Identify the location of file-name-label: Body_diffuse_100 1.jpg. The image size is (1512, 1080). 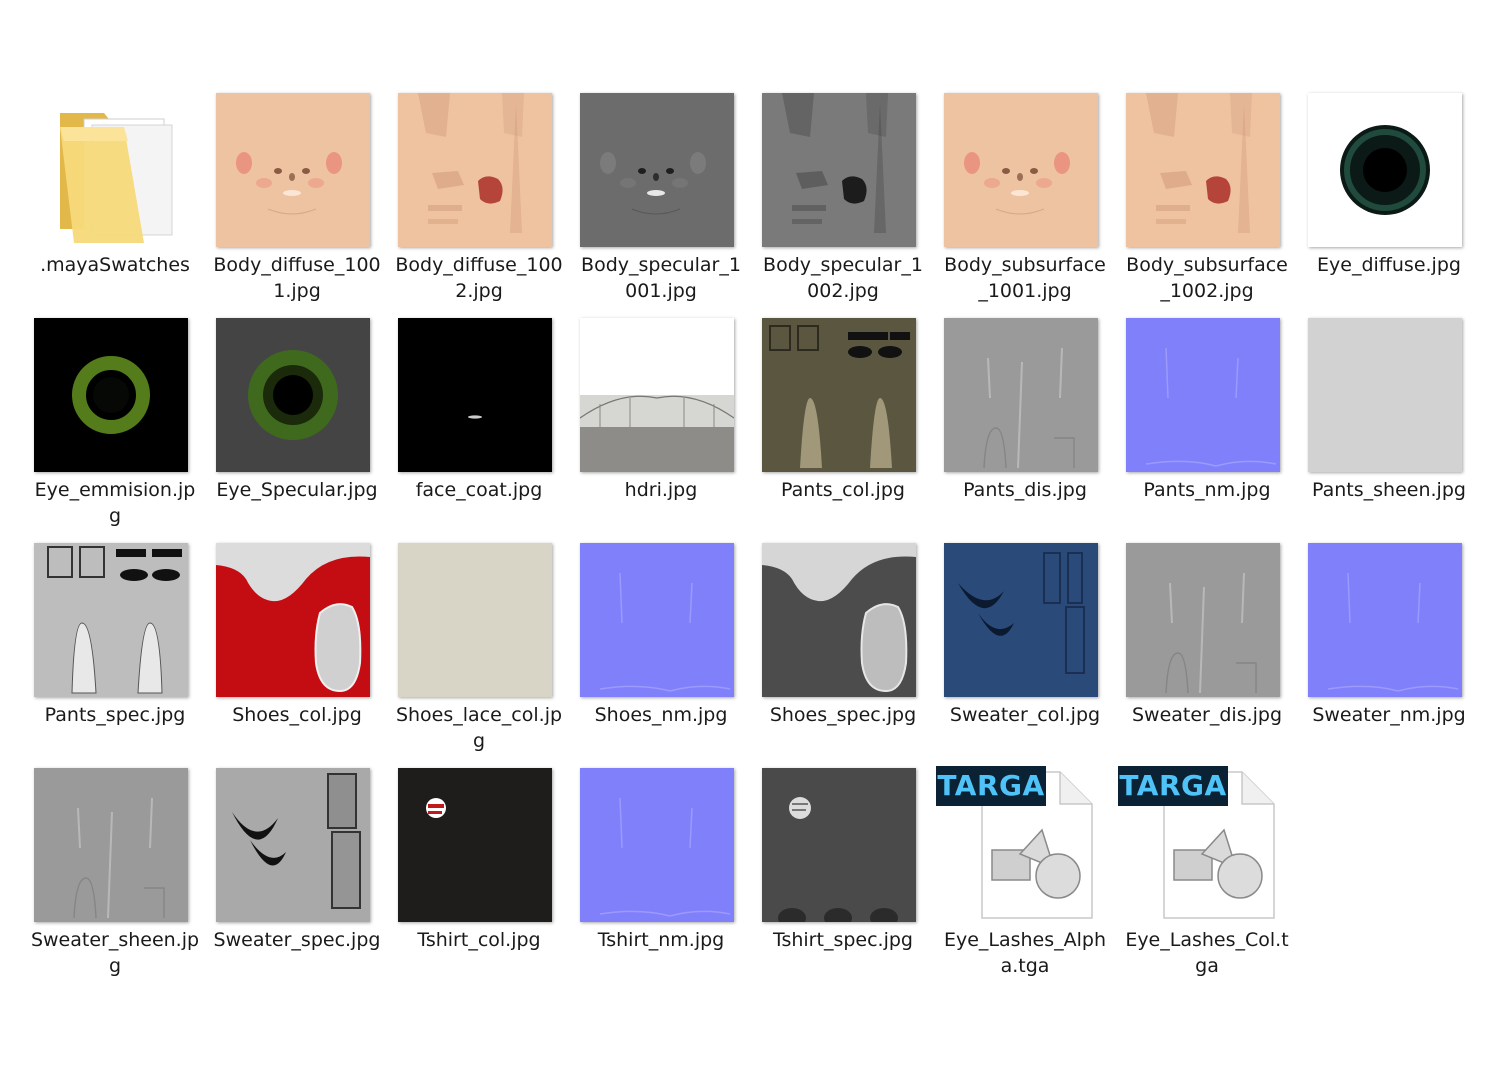
(297, 278).